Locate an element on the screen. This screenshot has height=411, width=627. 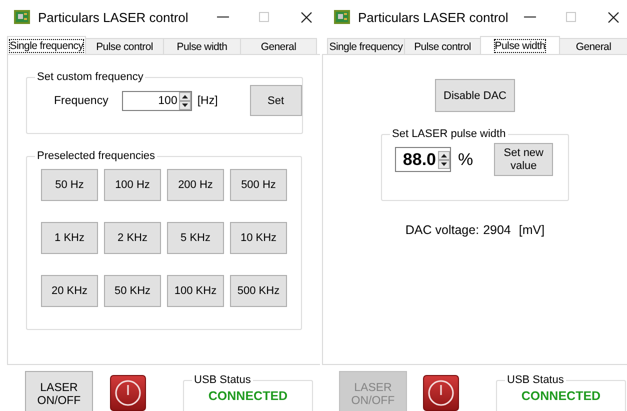
set-button: Set is located at coordinates (276, 100).